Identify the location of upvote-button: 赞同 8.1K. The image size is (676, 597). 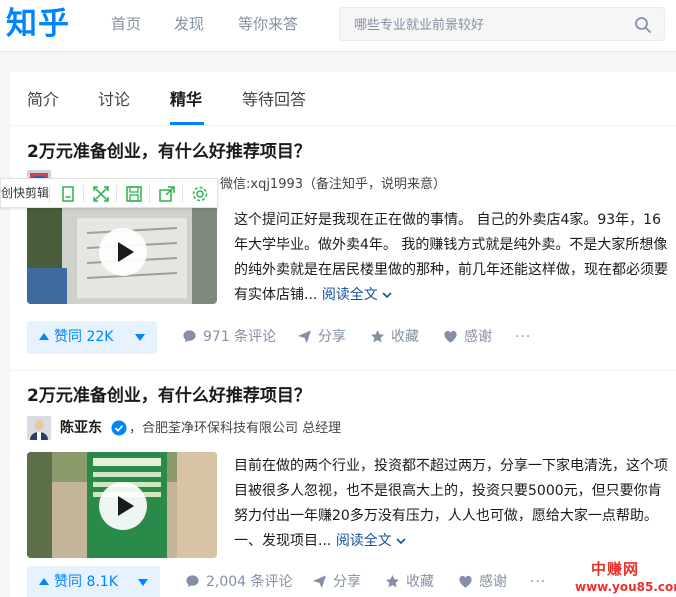
(78, 581).